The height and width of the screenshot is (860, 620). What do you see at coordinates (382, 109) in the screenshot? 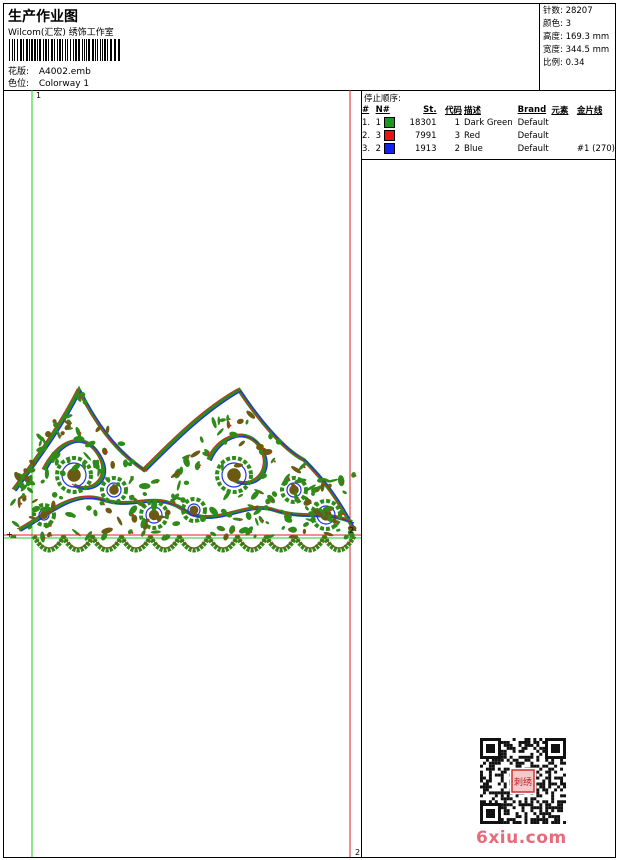
I see `col-needle: N#` at bounding box center [382, 109].